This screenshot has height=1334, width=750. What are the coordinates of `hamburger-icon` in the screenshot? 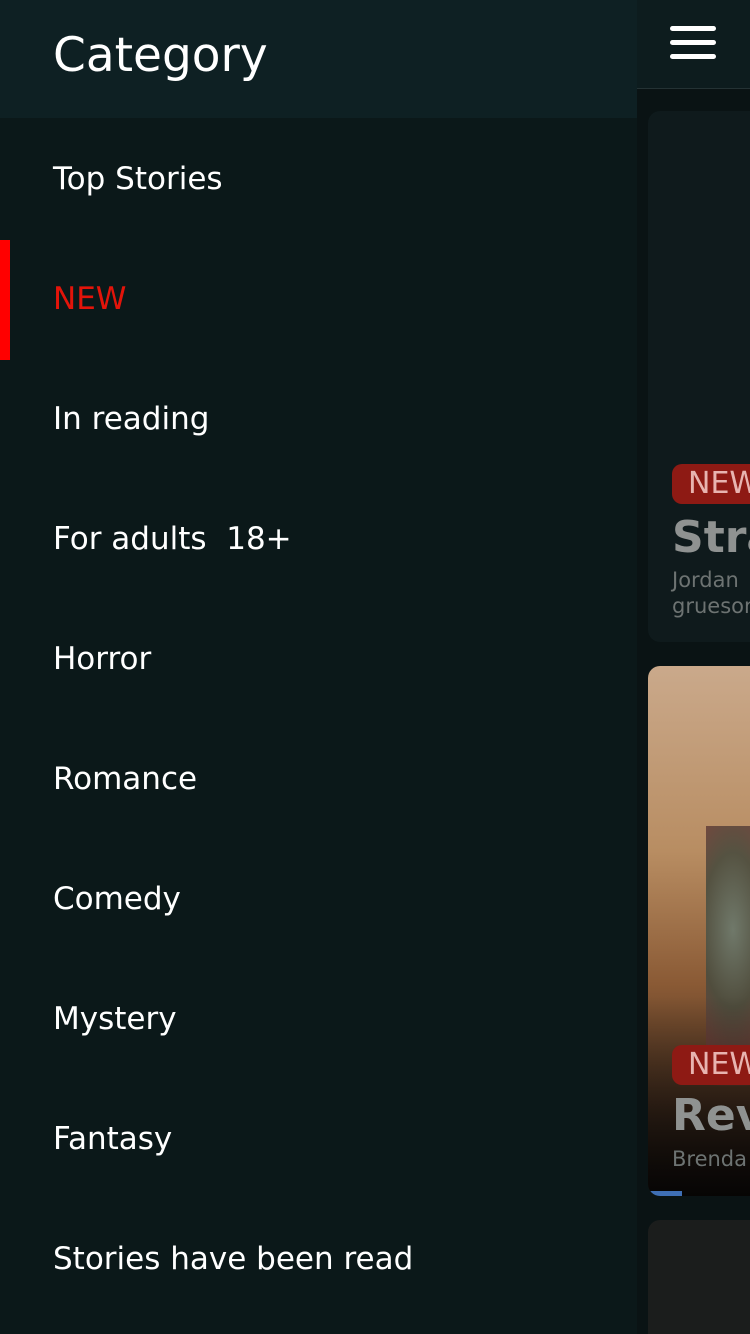 It's located at (693, 43).